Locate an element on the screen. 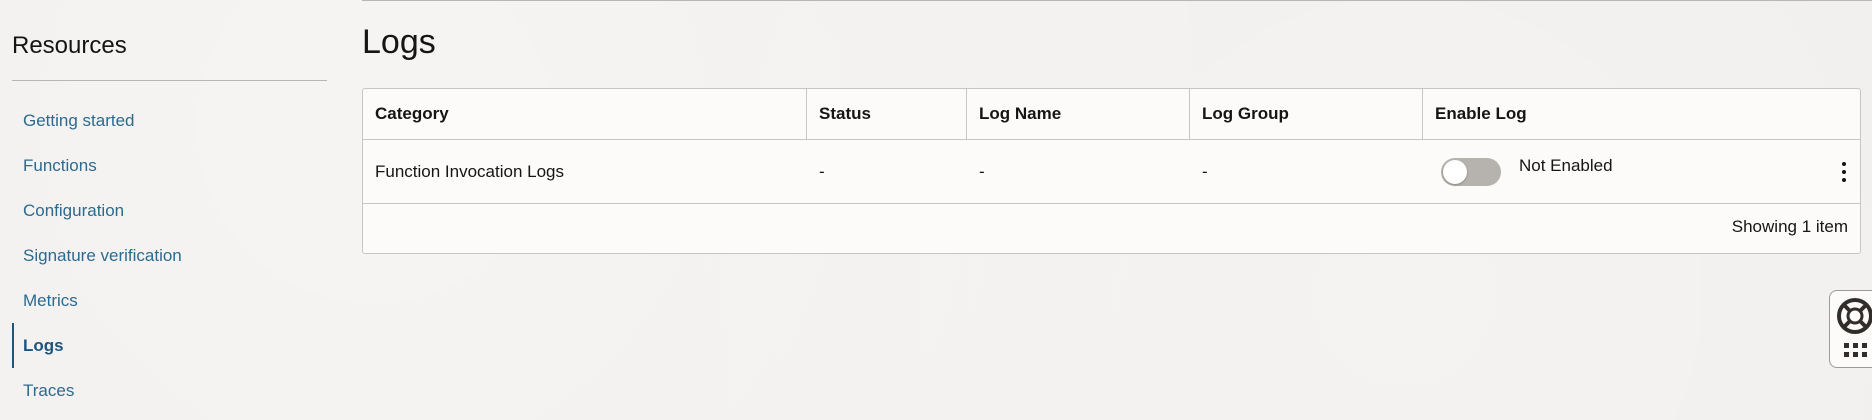 Image resolution: width=1872 pixels, height=420 pixels. enable-log-toggle is located at coordinates (1471, 171).